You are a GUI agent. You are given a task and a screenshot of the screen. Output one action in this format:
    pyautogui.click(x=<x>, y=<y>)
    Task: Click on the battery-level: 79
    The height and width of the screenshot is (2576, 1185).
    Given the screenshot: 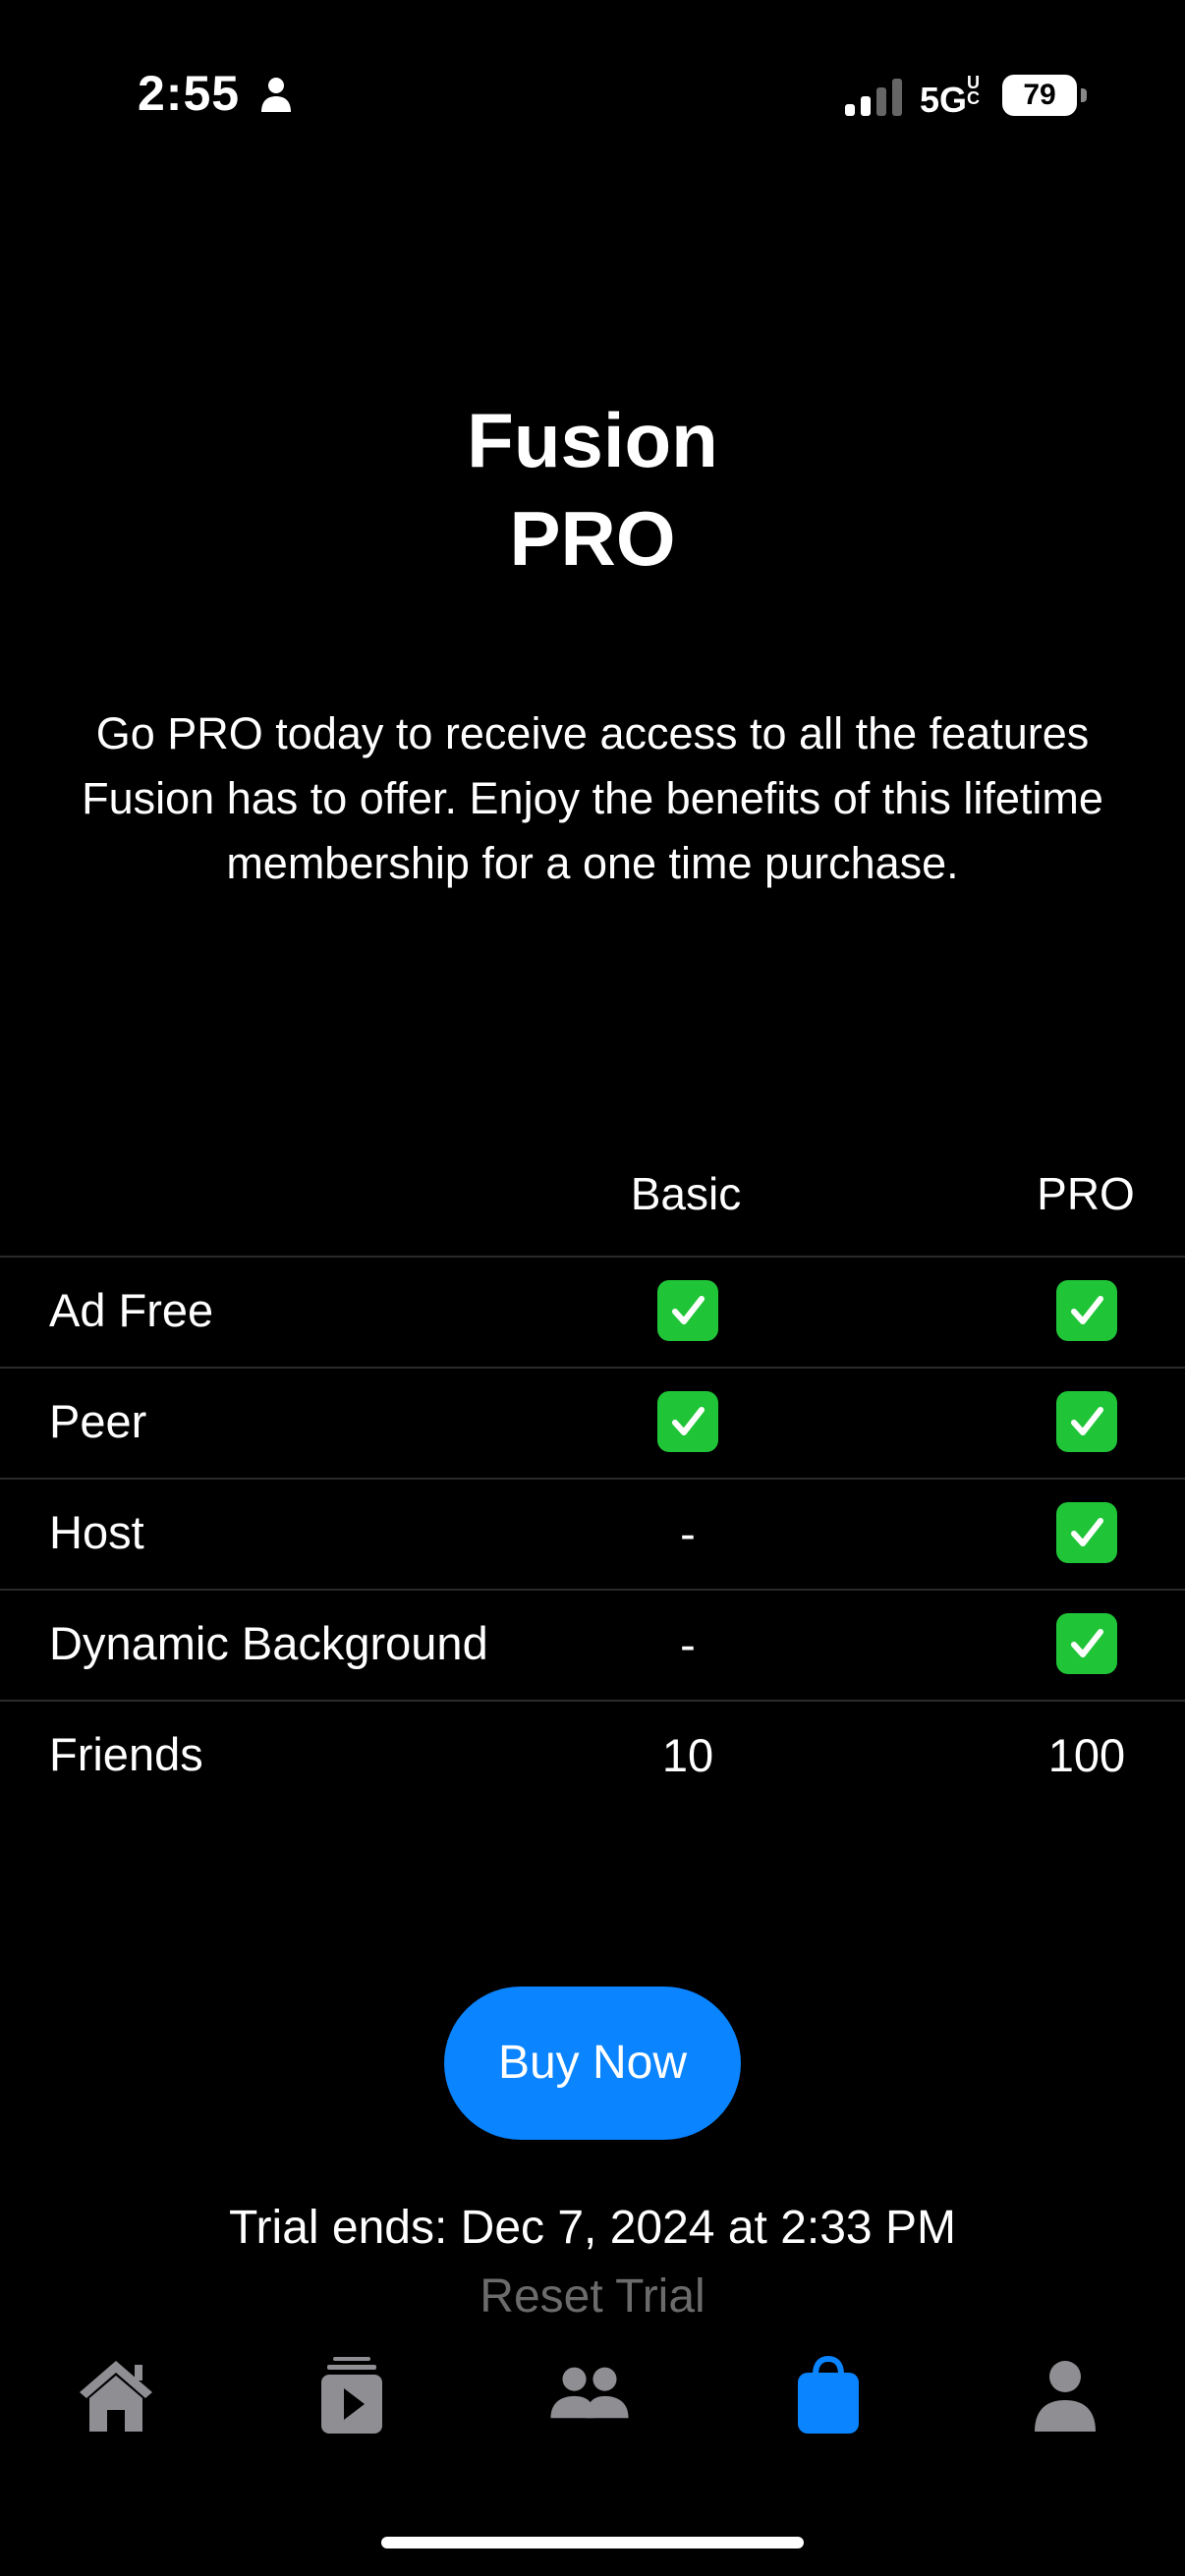 What is the action you would take?
    pyautogui.click(x=1040, y=95)
    